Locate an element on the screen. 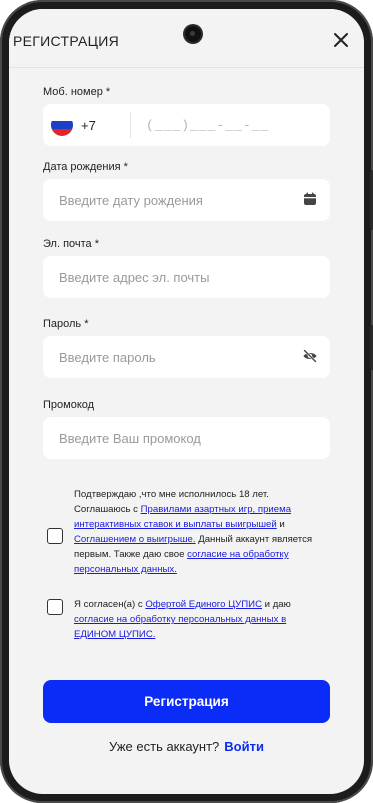  promo-label: Промокод is located at coordinates (69, 405).